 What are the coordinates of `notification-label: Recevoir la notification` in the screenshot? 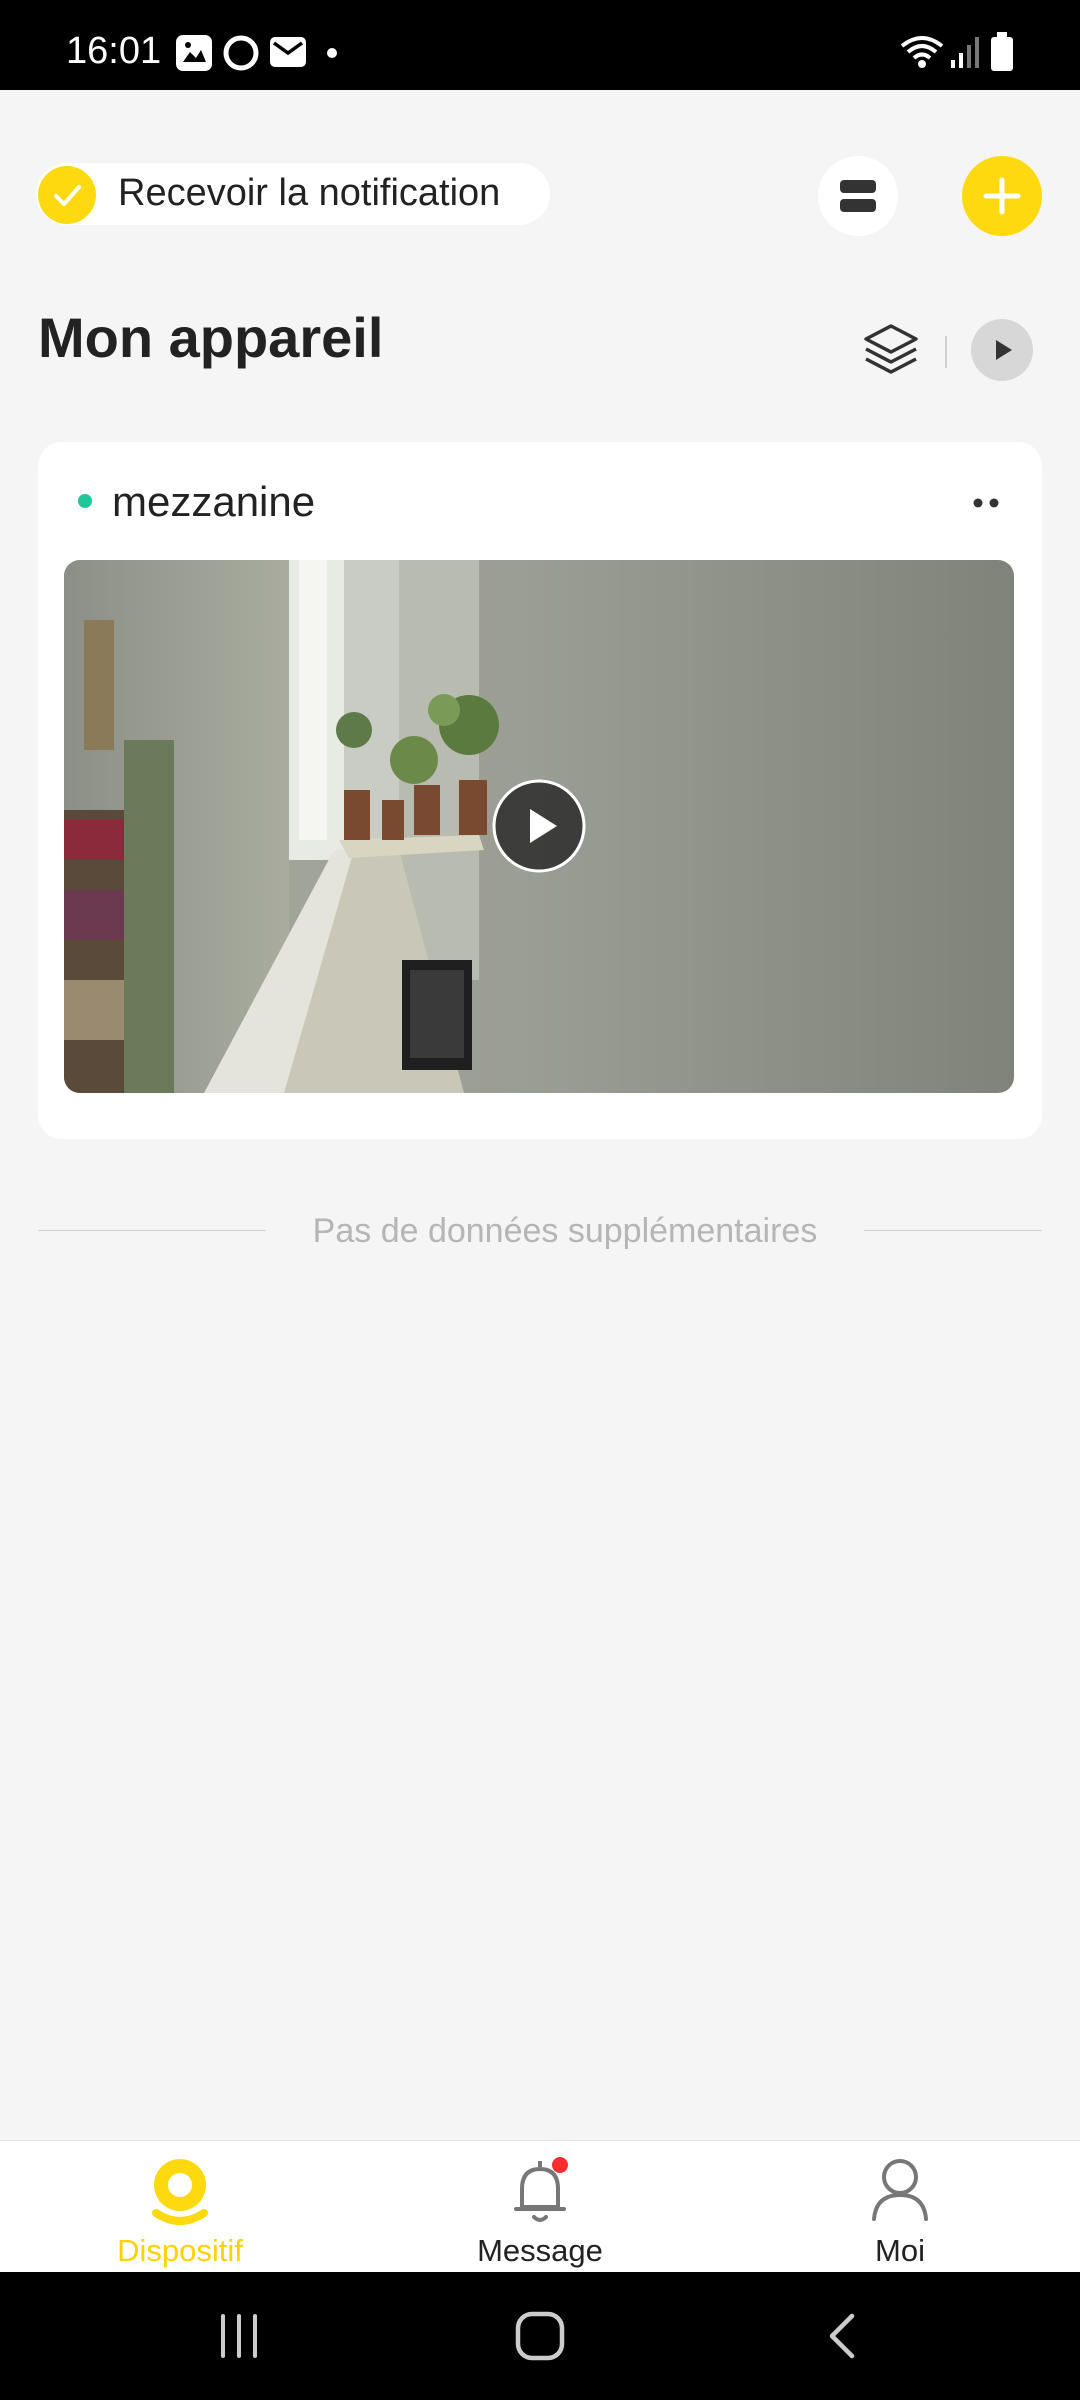 It's located at (309, 193).